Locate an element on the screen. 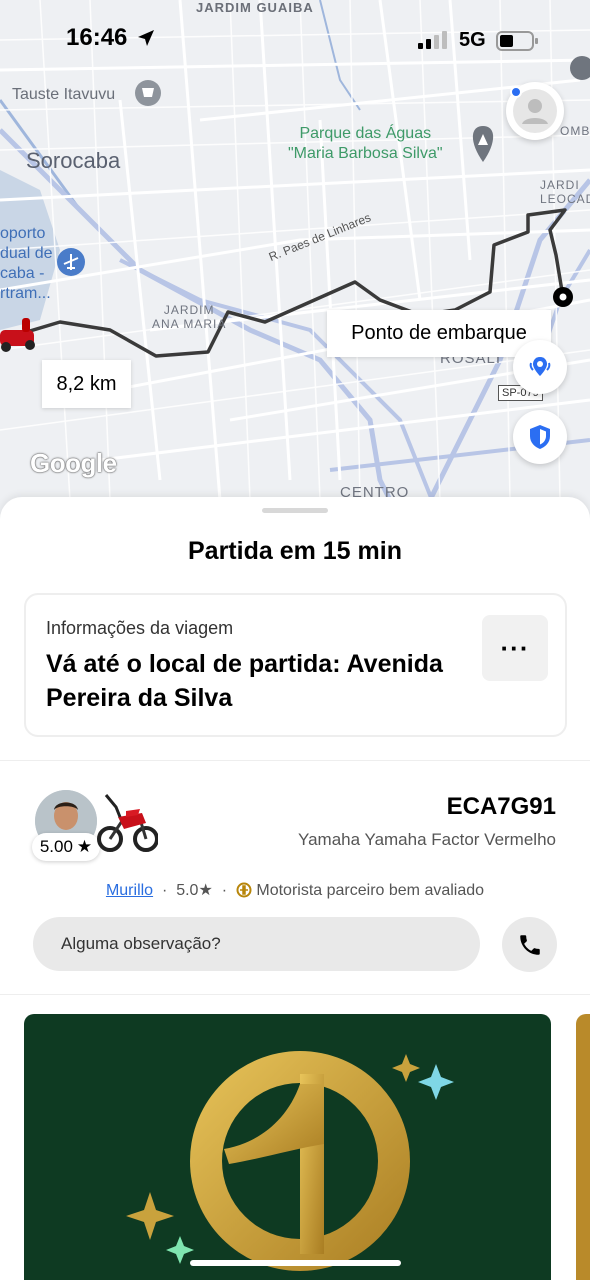 Image resolution: width=590 pixels, height=1280 pixels. location-arrow-icon is located at coordinates (146, 38).